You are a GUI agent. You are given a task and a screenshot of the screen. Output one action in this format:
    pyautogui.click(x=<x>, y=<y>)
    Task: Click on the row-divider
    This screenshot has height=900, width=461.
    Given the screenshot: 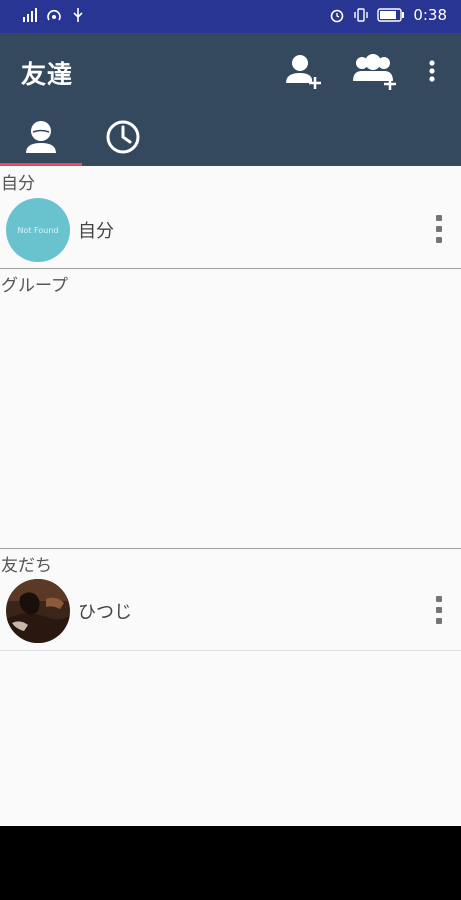 What is the action you would take?
    pyautogui.click(x=230, y=650)
    